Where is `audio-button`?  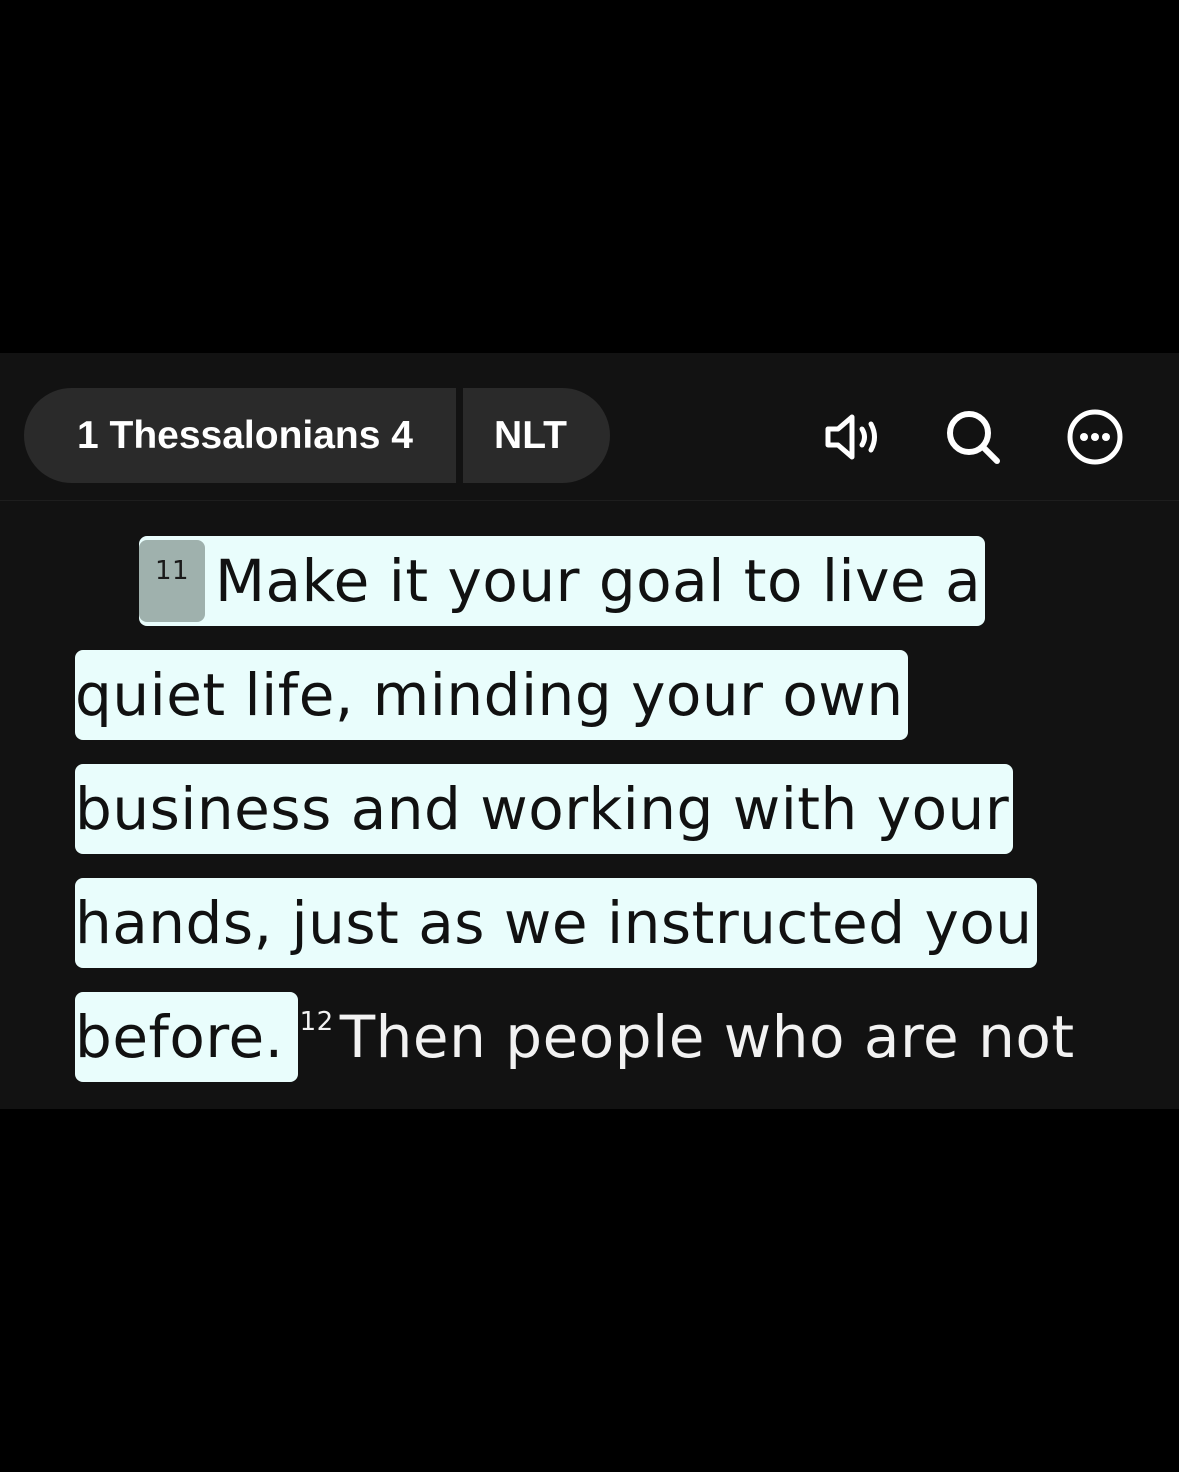
audio-button is located at coordinates (852, 437).